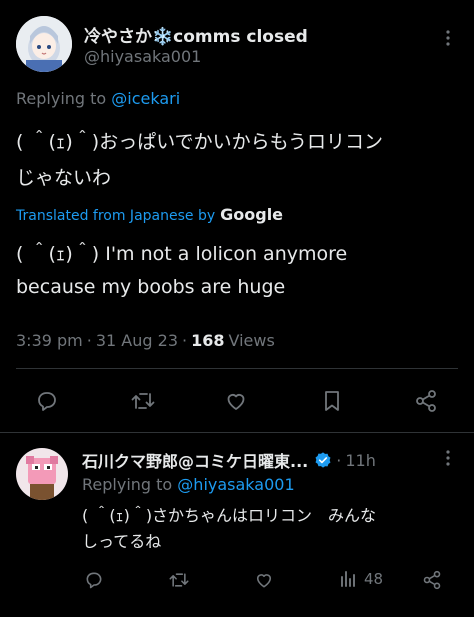 This screenshot has height=617, width=474. Describe the element at coordinates (64, 178) in the screenshot. I see `tweet-text-line: じゃないわ` at that location.